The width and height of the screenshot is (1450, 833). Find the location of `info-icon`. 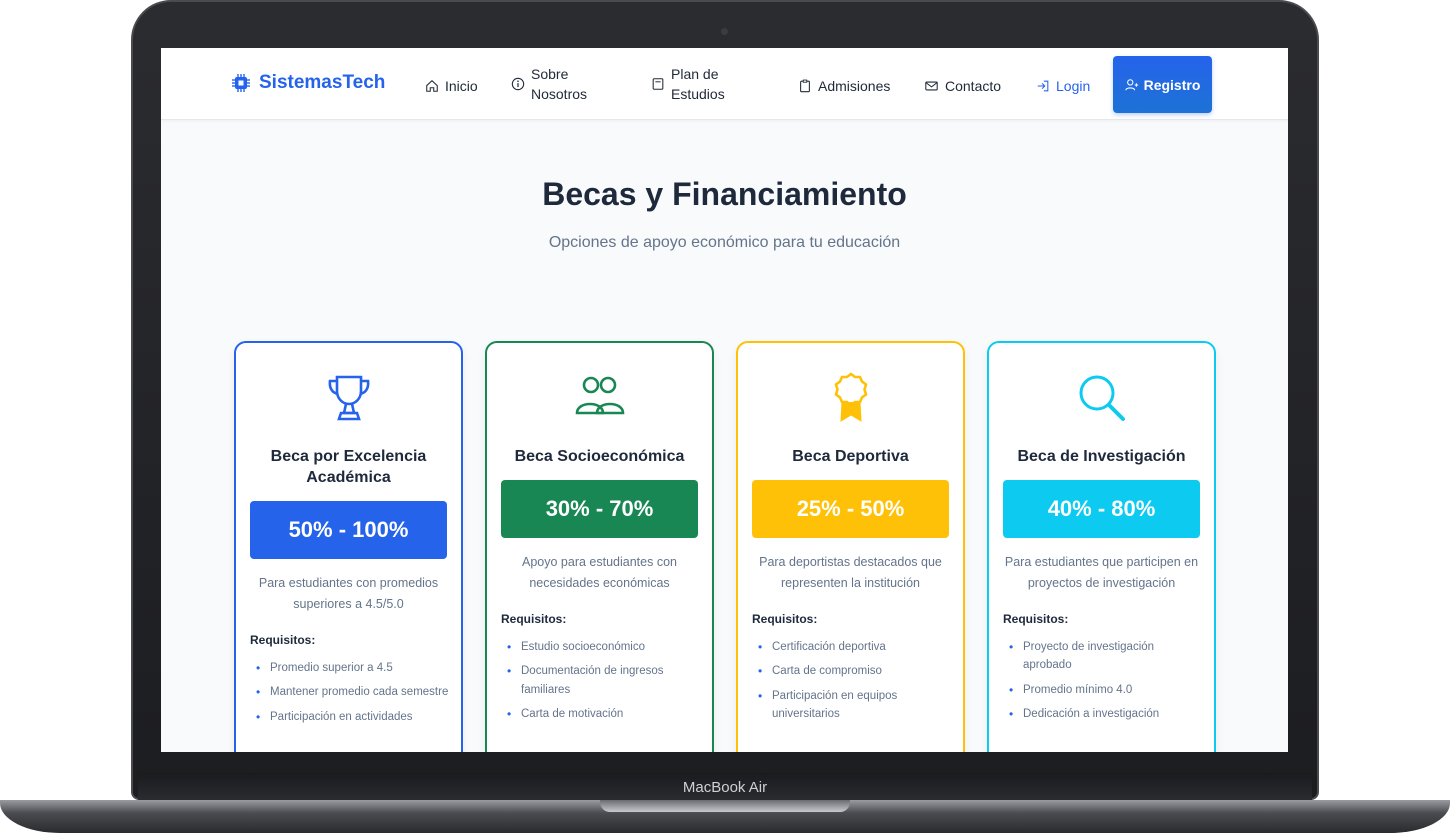

info-icon is located at coordinates (518, 84).